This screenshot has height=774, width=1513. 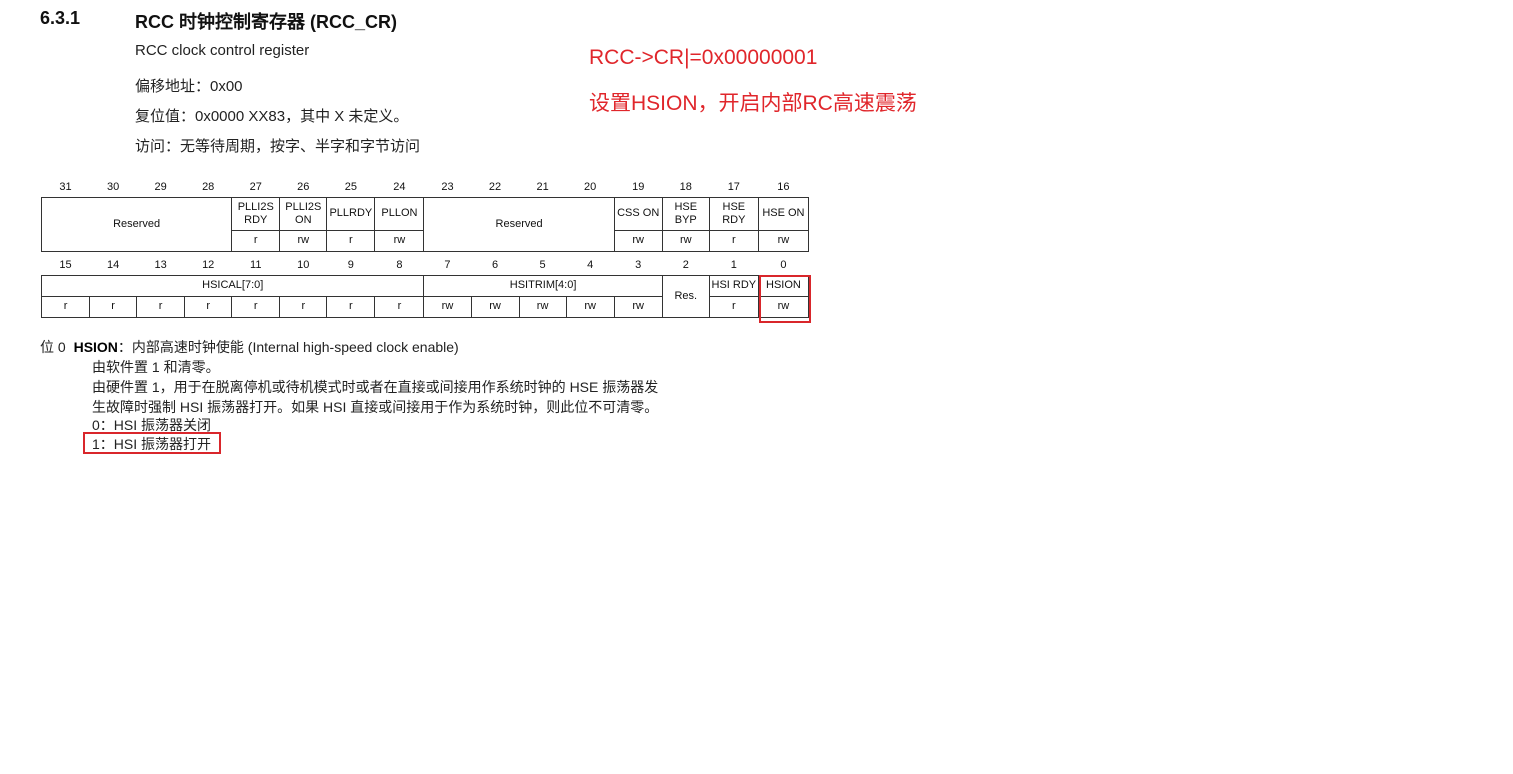 What do you see at coordinates (65, 186) in the screenshot?
I see `bit-number: 31` at bounding box center [65, 186].